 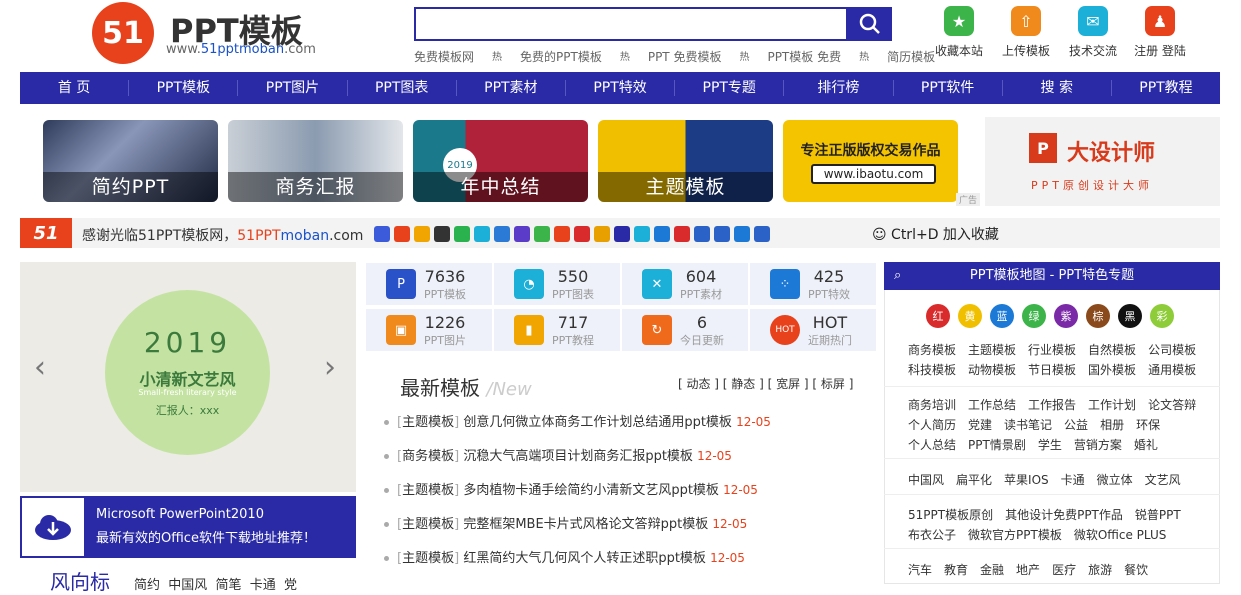 I want to click on top-icon-2: ✉ 技术交流, so click(x=1093, y=32).